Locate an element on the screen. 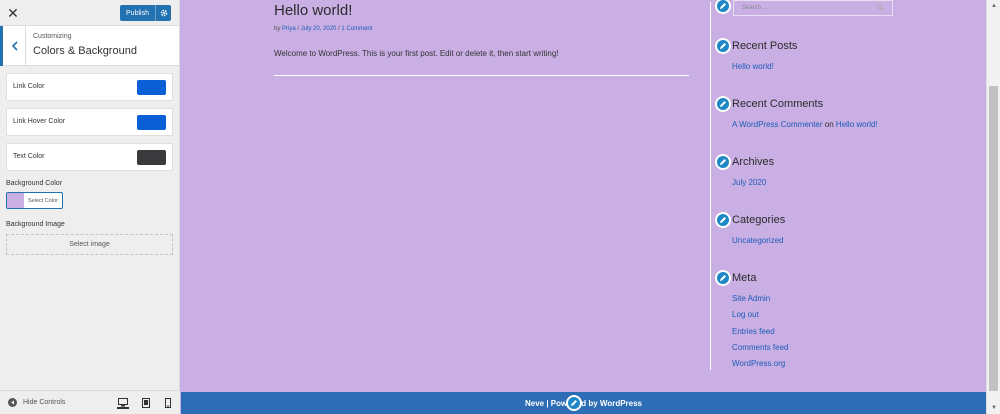  search-icon is located at coordinates (880, 8).